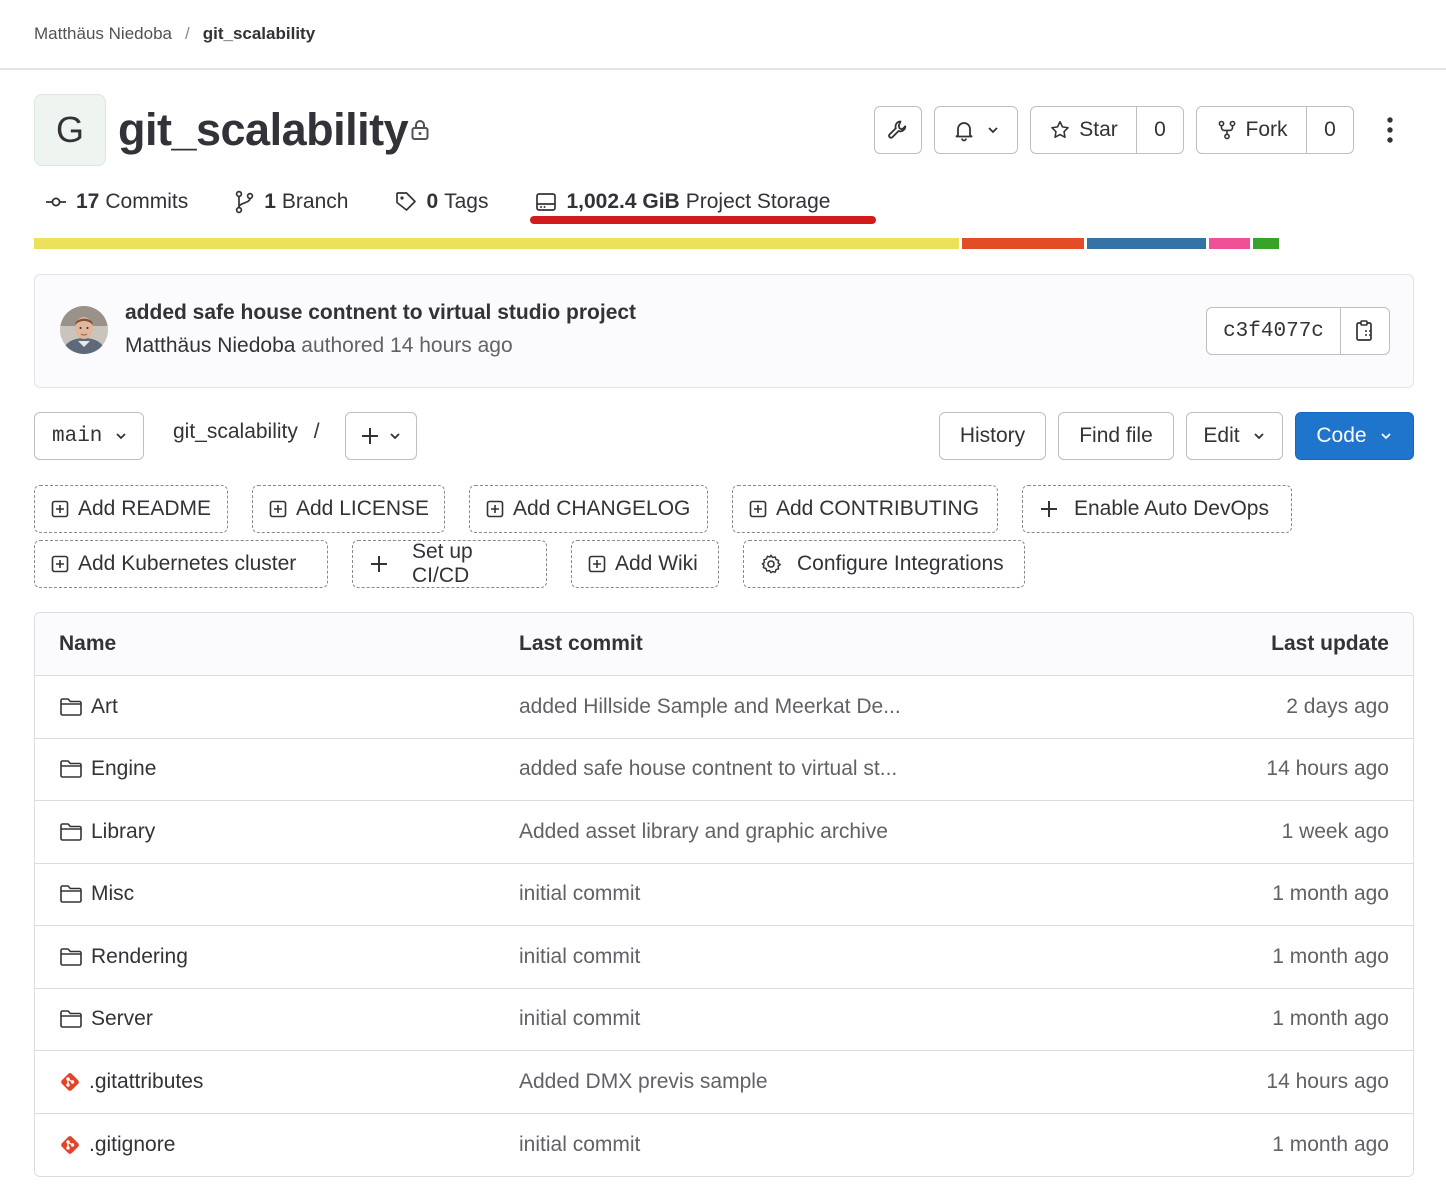 This screenshot has width=1446, height=1198. What do you see at coordinates (581, 643) in the screenshot?
I see `column-header-last-commit: Last commit` at bounding box center [581, 643].